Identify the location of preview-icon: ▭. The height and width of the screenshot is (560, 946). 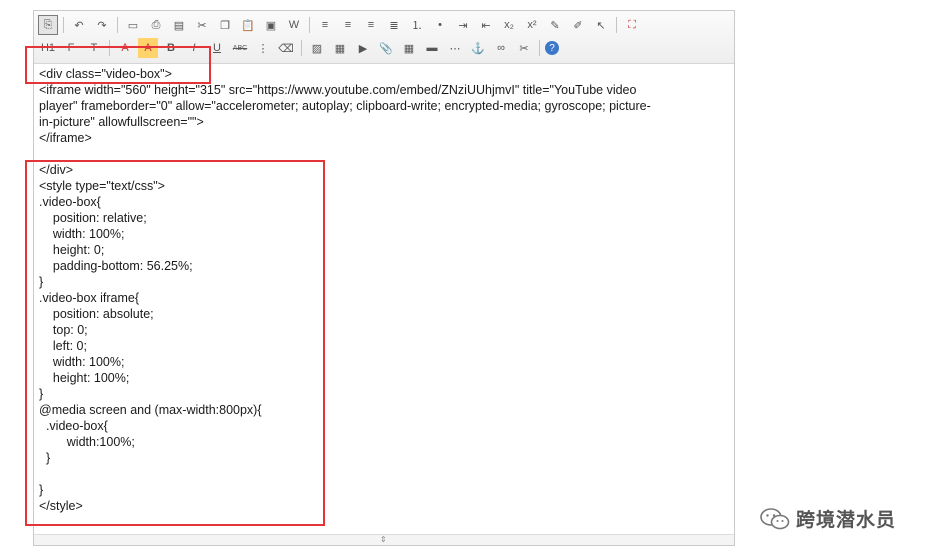
(133, 25).